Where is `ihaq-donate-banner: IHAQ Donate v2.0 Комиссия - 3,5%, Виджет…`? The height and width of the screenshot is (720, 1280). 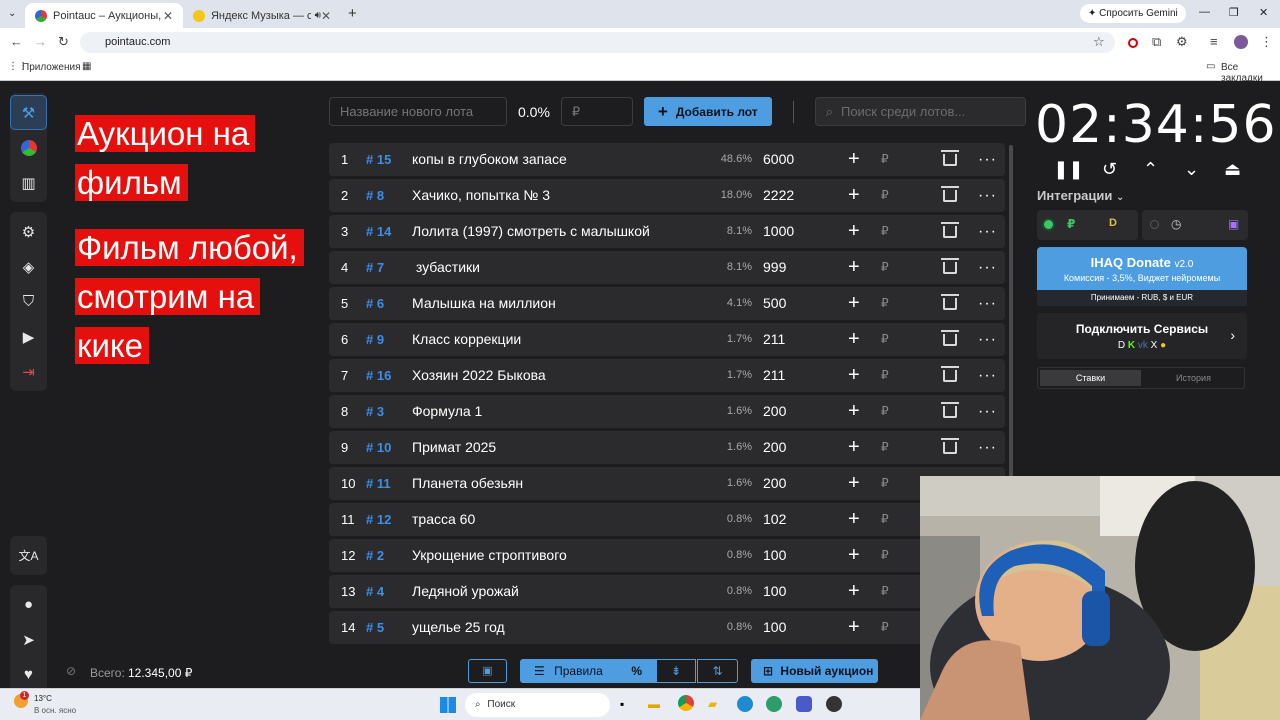
ihaq-donate-banner: IHAQ Donate v2.0 Комиссия - 3,5%, Виджет… is located at coordinates (1142, 276).